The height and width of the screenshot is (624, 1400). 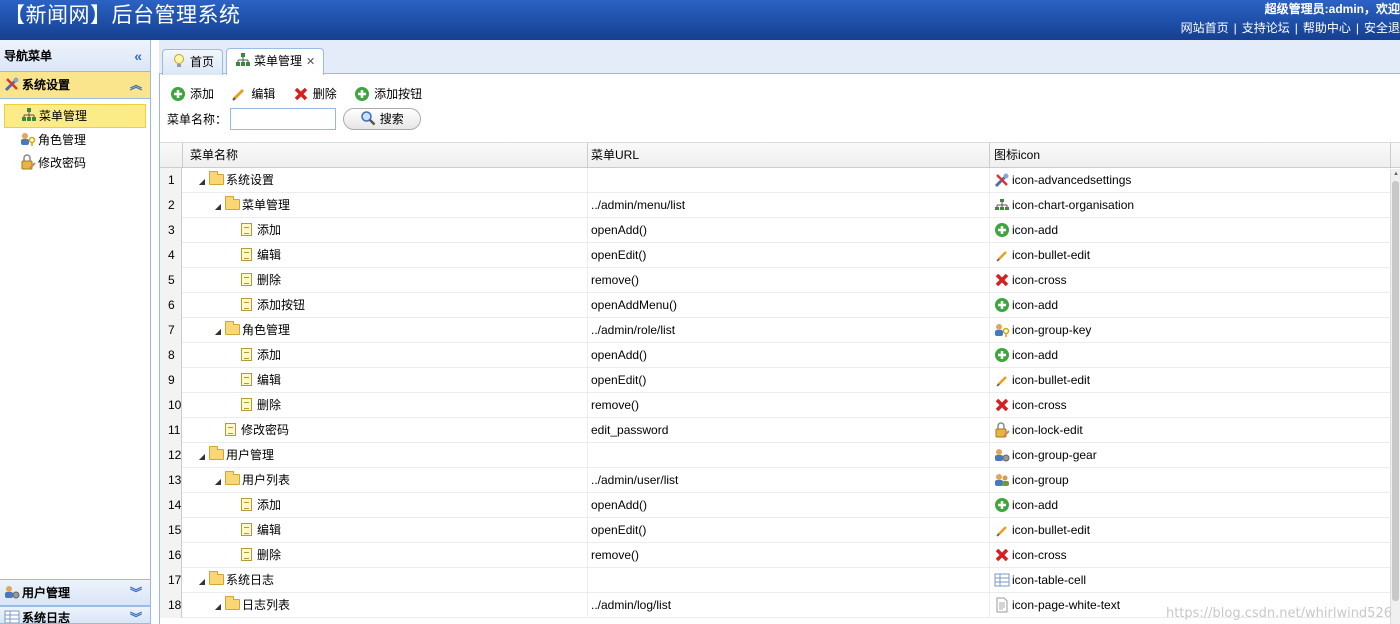 I want to click on table-row: 16 删除 remove() icon-cross, so click(x=780, y=555).